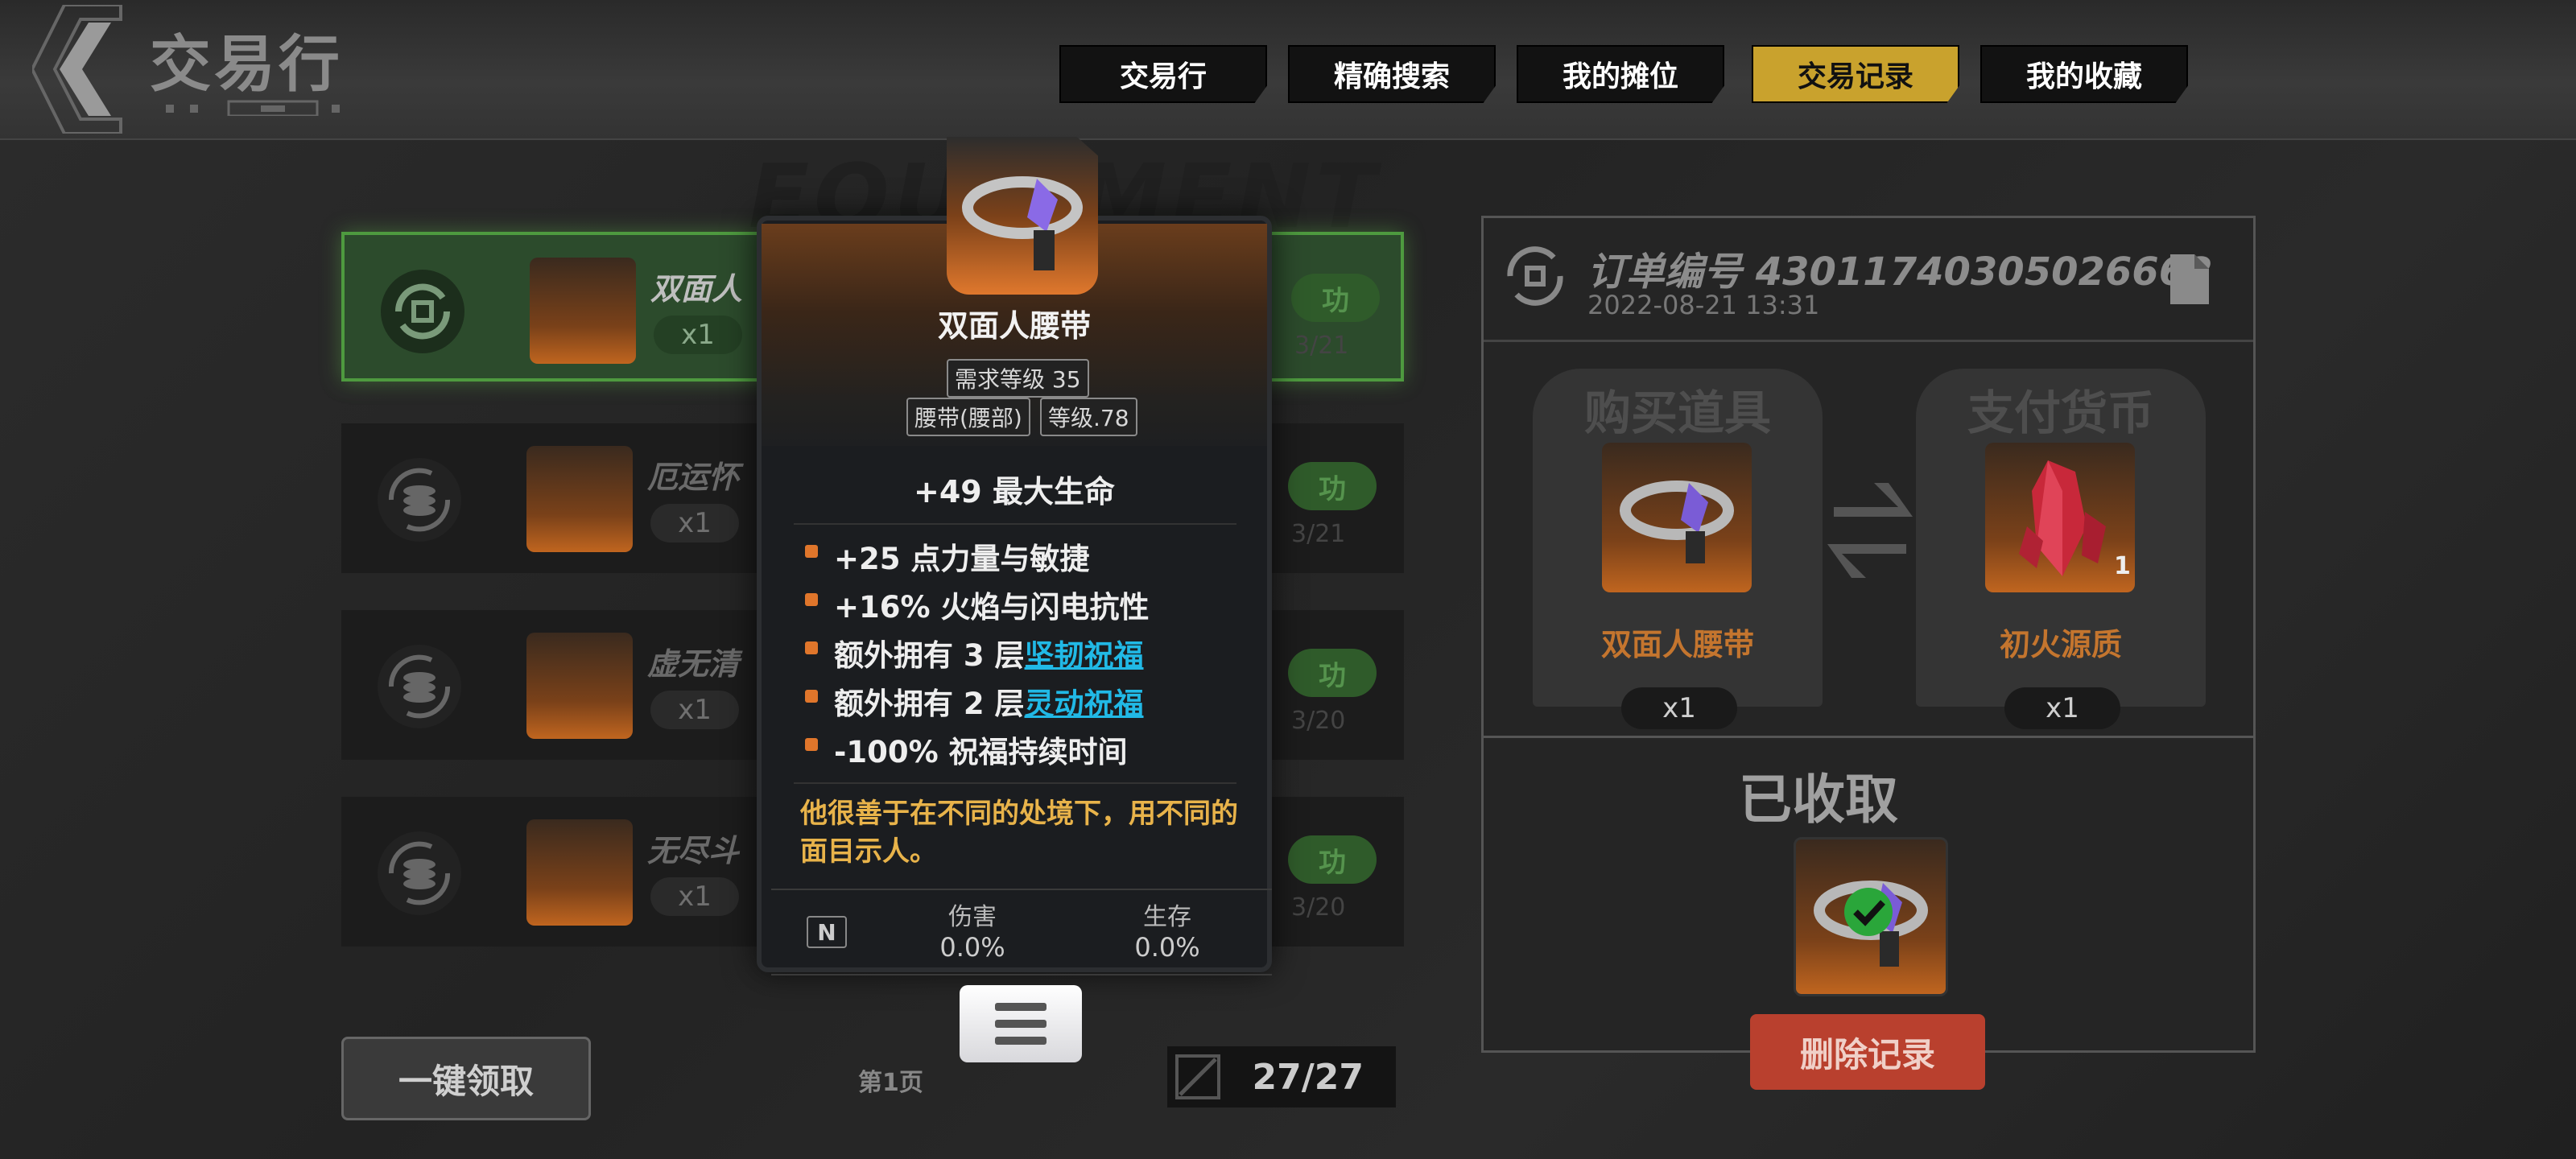  Describe the element at coordinates (1088, 417) in the screenshot. I see `item-level-tag: 等级.78` at that location.